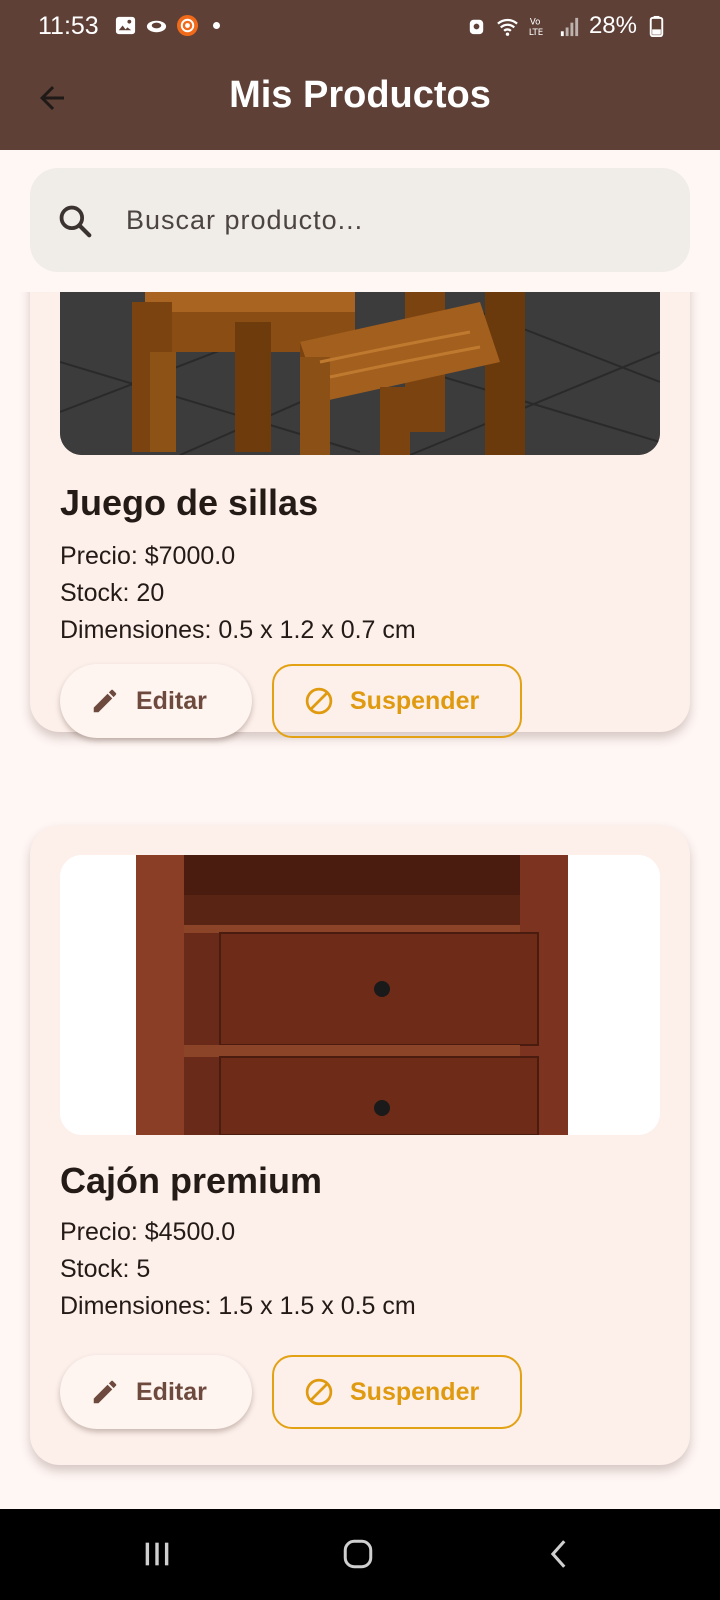  I want to click on recent-apps-button, so click(157, 1554).